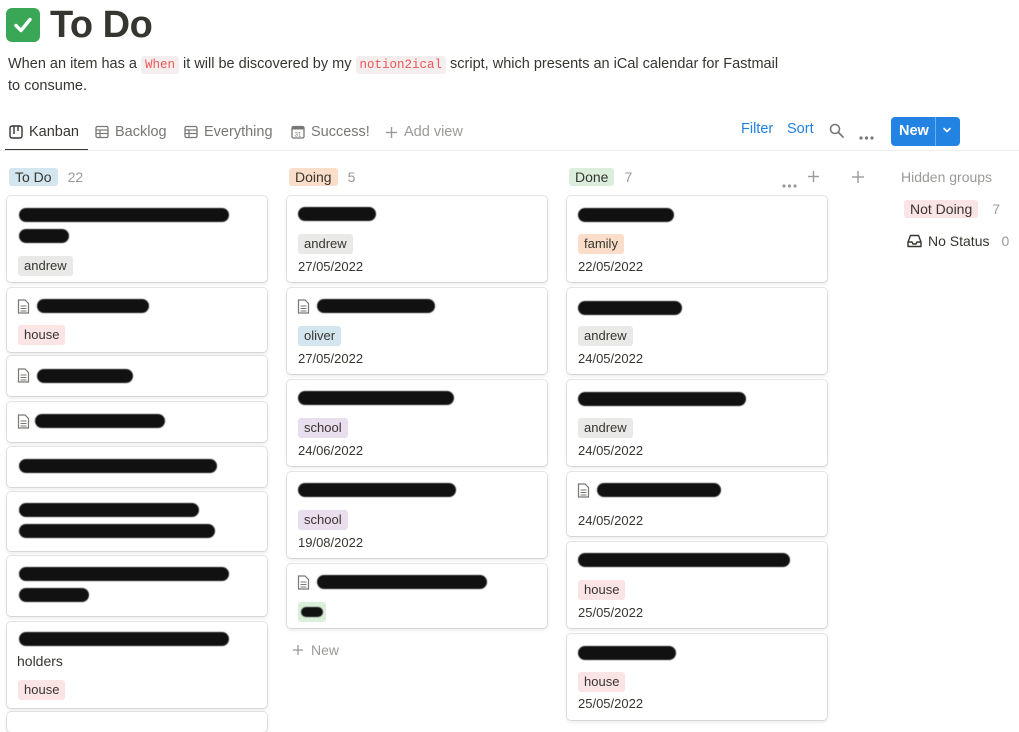 This screenshot has height=732, width=1019. What do you see at coordinates (238, 132) in the screenshot?
I see `tab-label: Everything` at bounding box center [238, 132].